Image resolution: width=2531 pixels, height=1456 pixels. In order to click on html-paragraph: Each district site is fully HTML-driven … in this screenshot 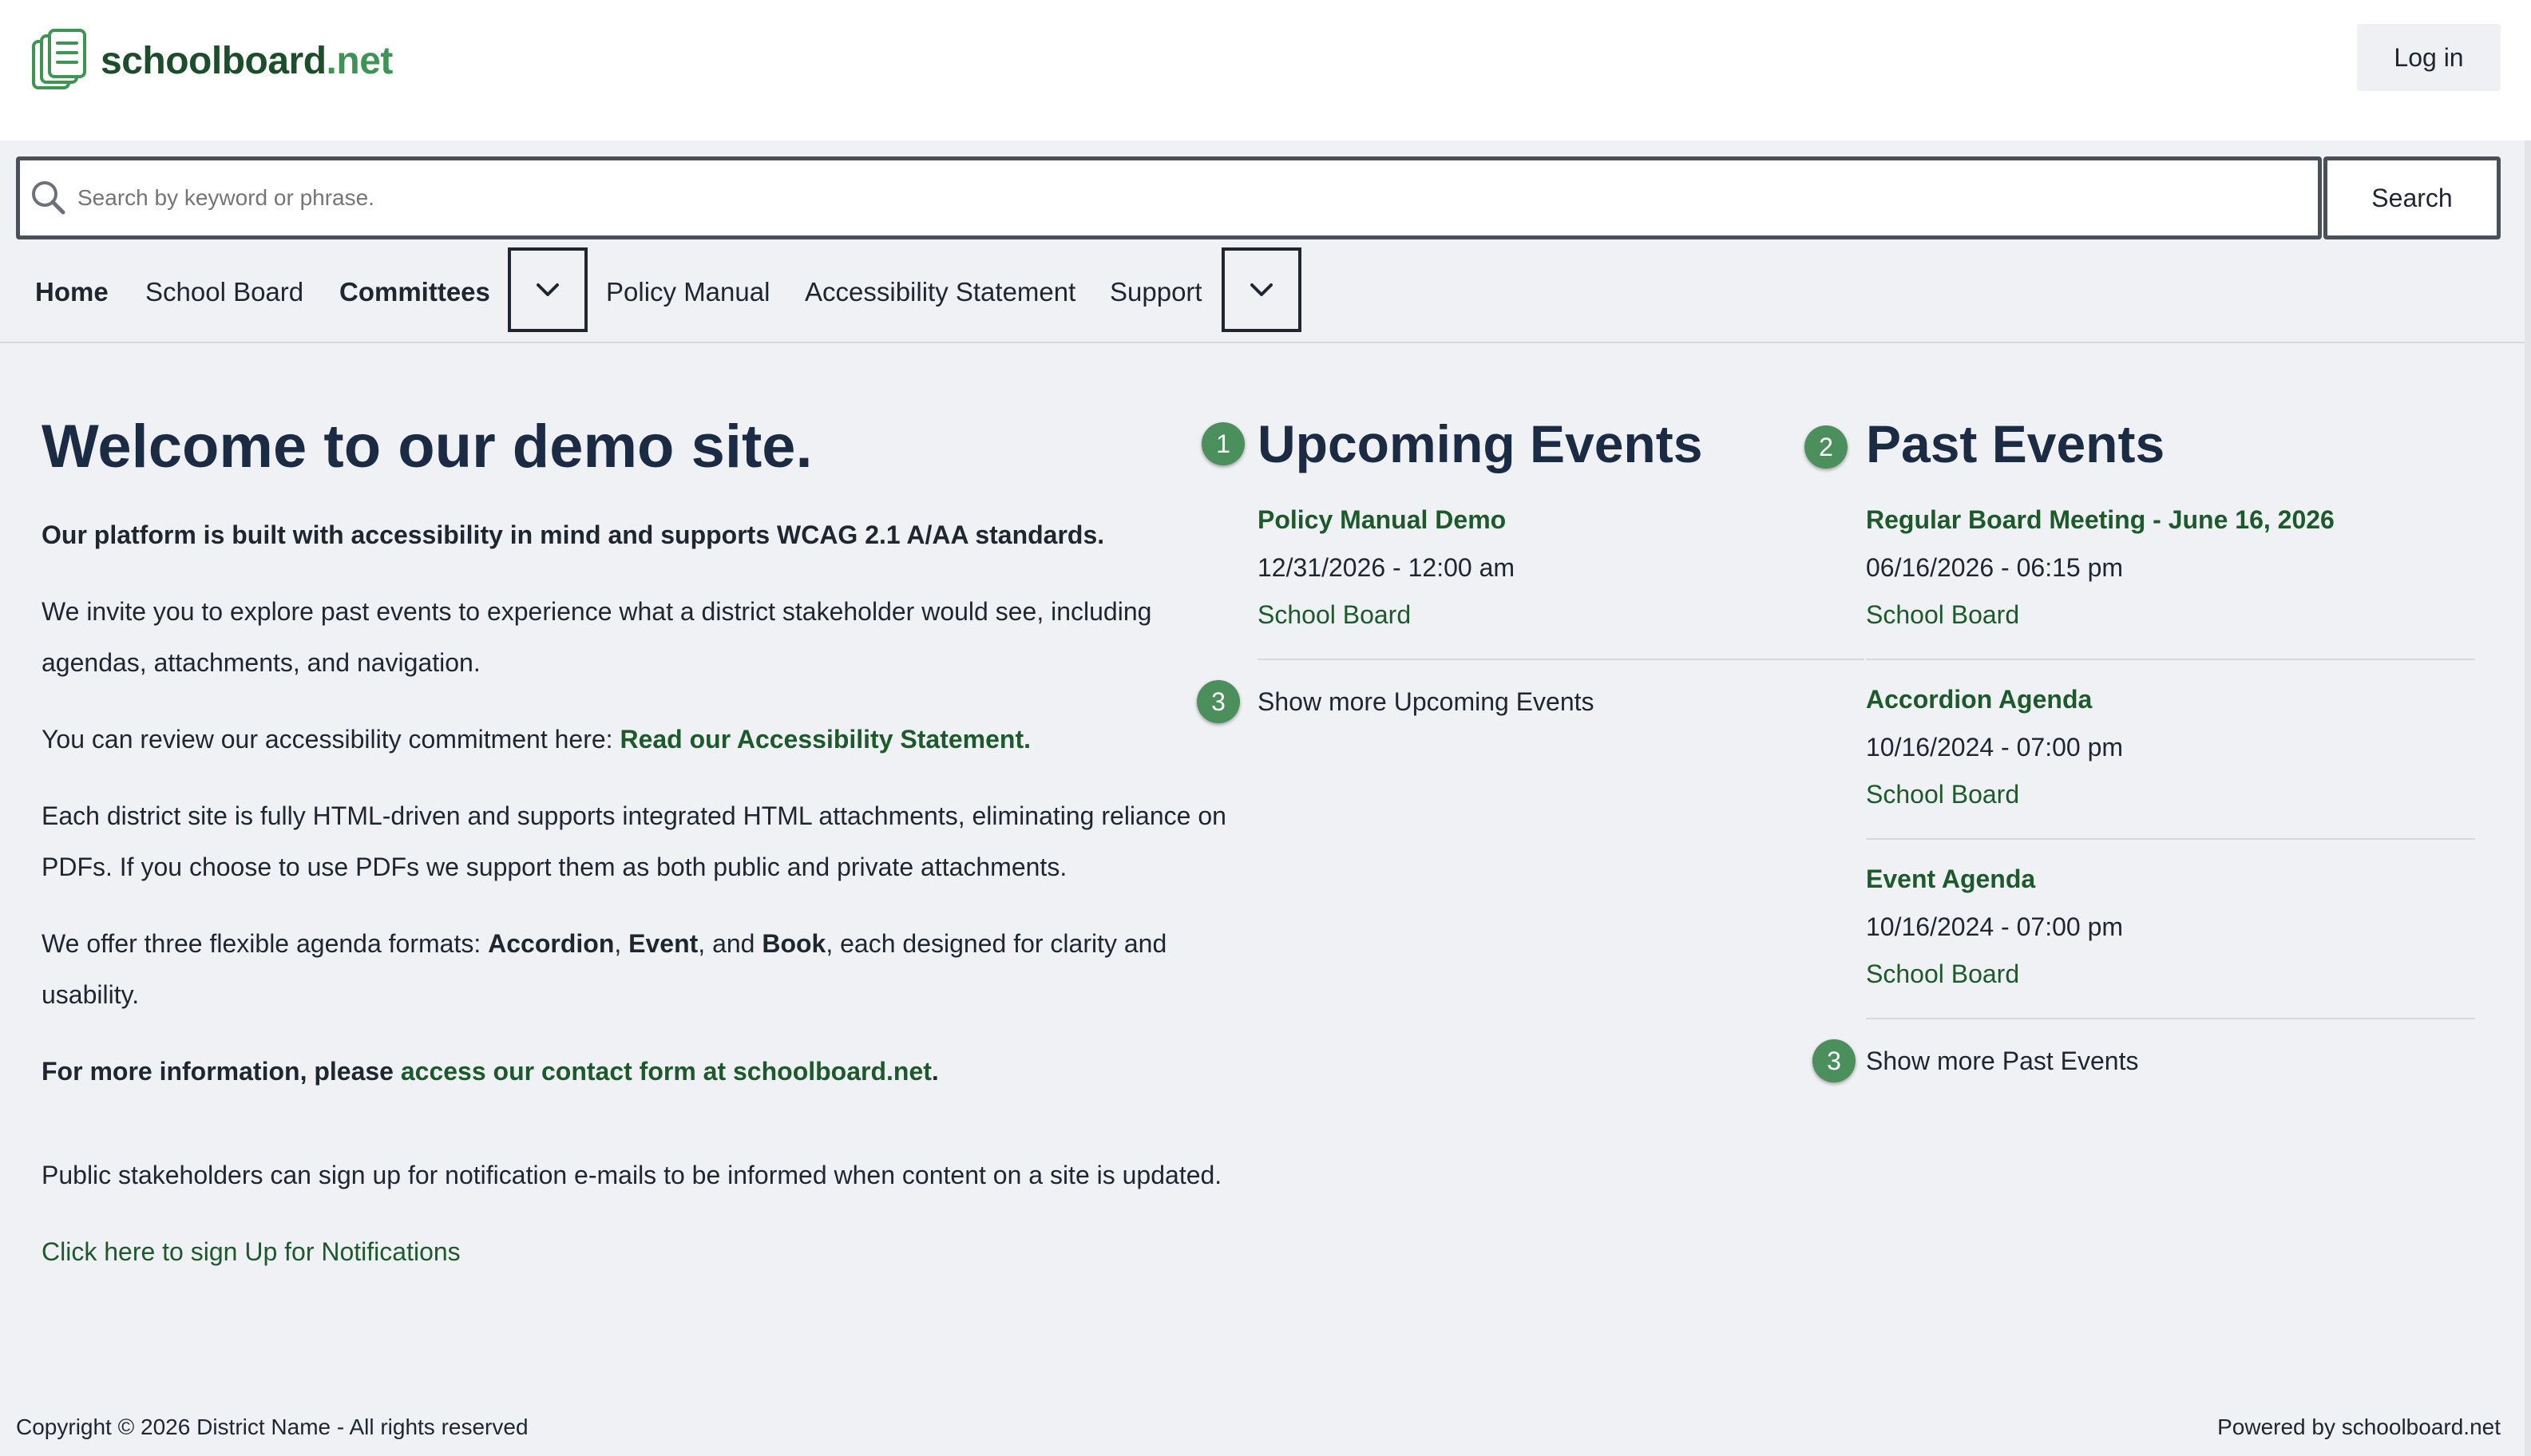, I will do `click(634, 841)`.